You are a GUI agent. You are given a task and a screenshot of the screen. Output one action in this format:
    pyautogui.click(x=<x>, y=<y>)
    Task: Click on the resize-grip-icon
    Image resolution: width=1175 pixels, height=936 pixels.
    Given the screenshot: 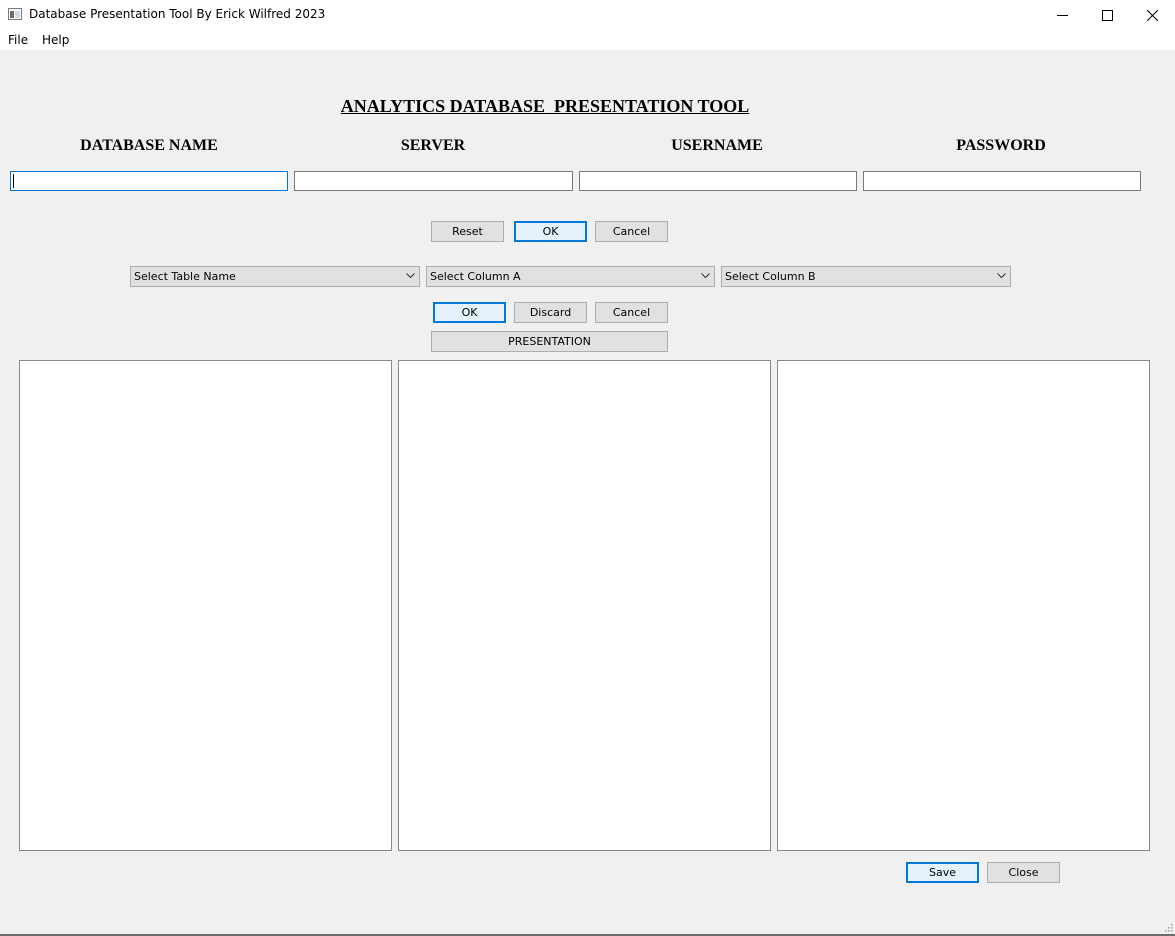 What is the action you would take?
    pyautogui.click(x=1168, y=927)
    